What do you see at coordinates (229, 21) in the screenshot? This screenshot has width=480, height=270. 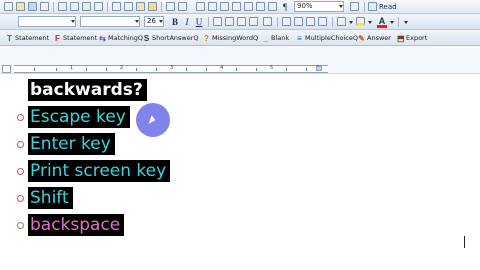 I see `align-center-icon` at bounding box center [229, 21].